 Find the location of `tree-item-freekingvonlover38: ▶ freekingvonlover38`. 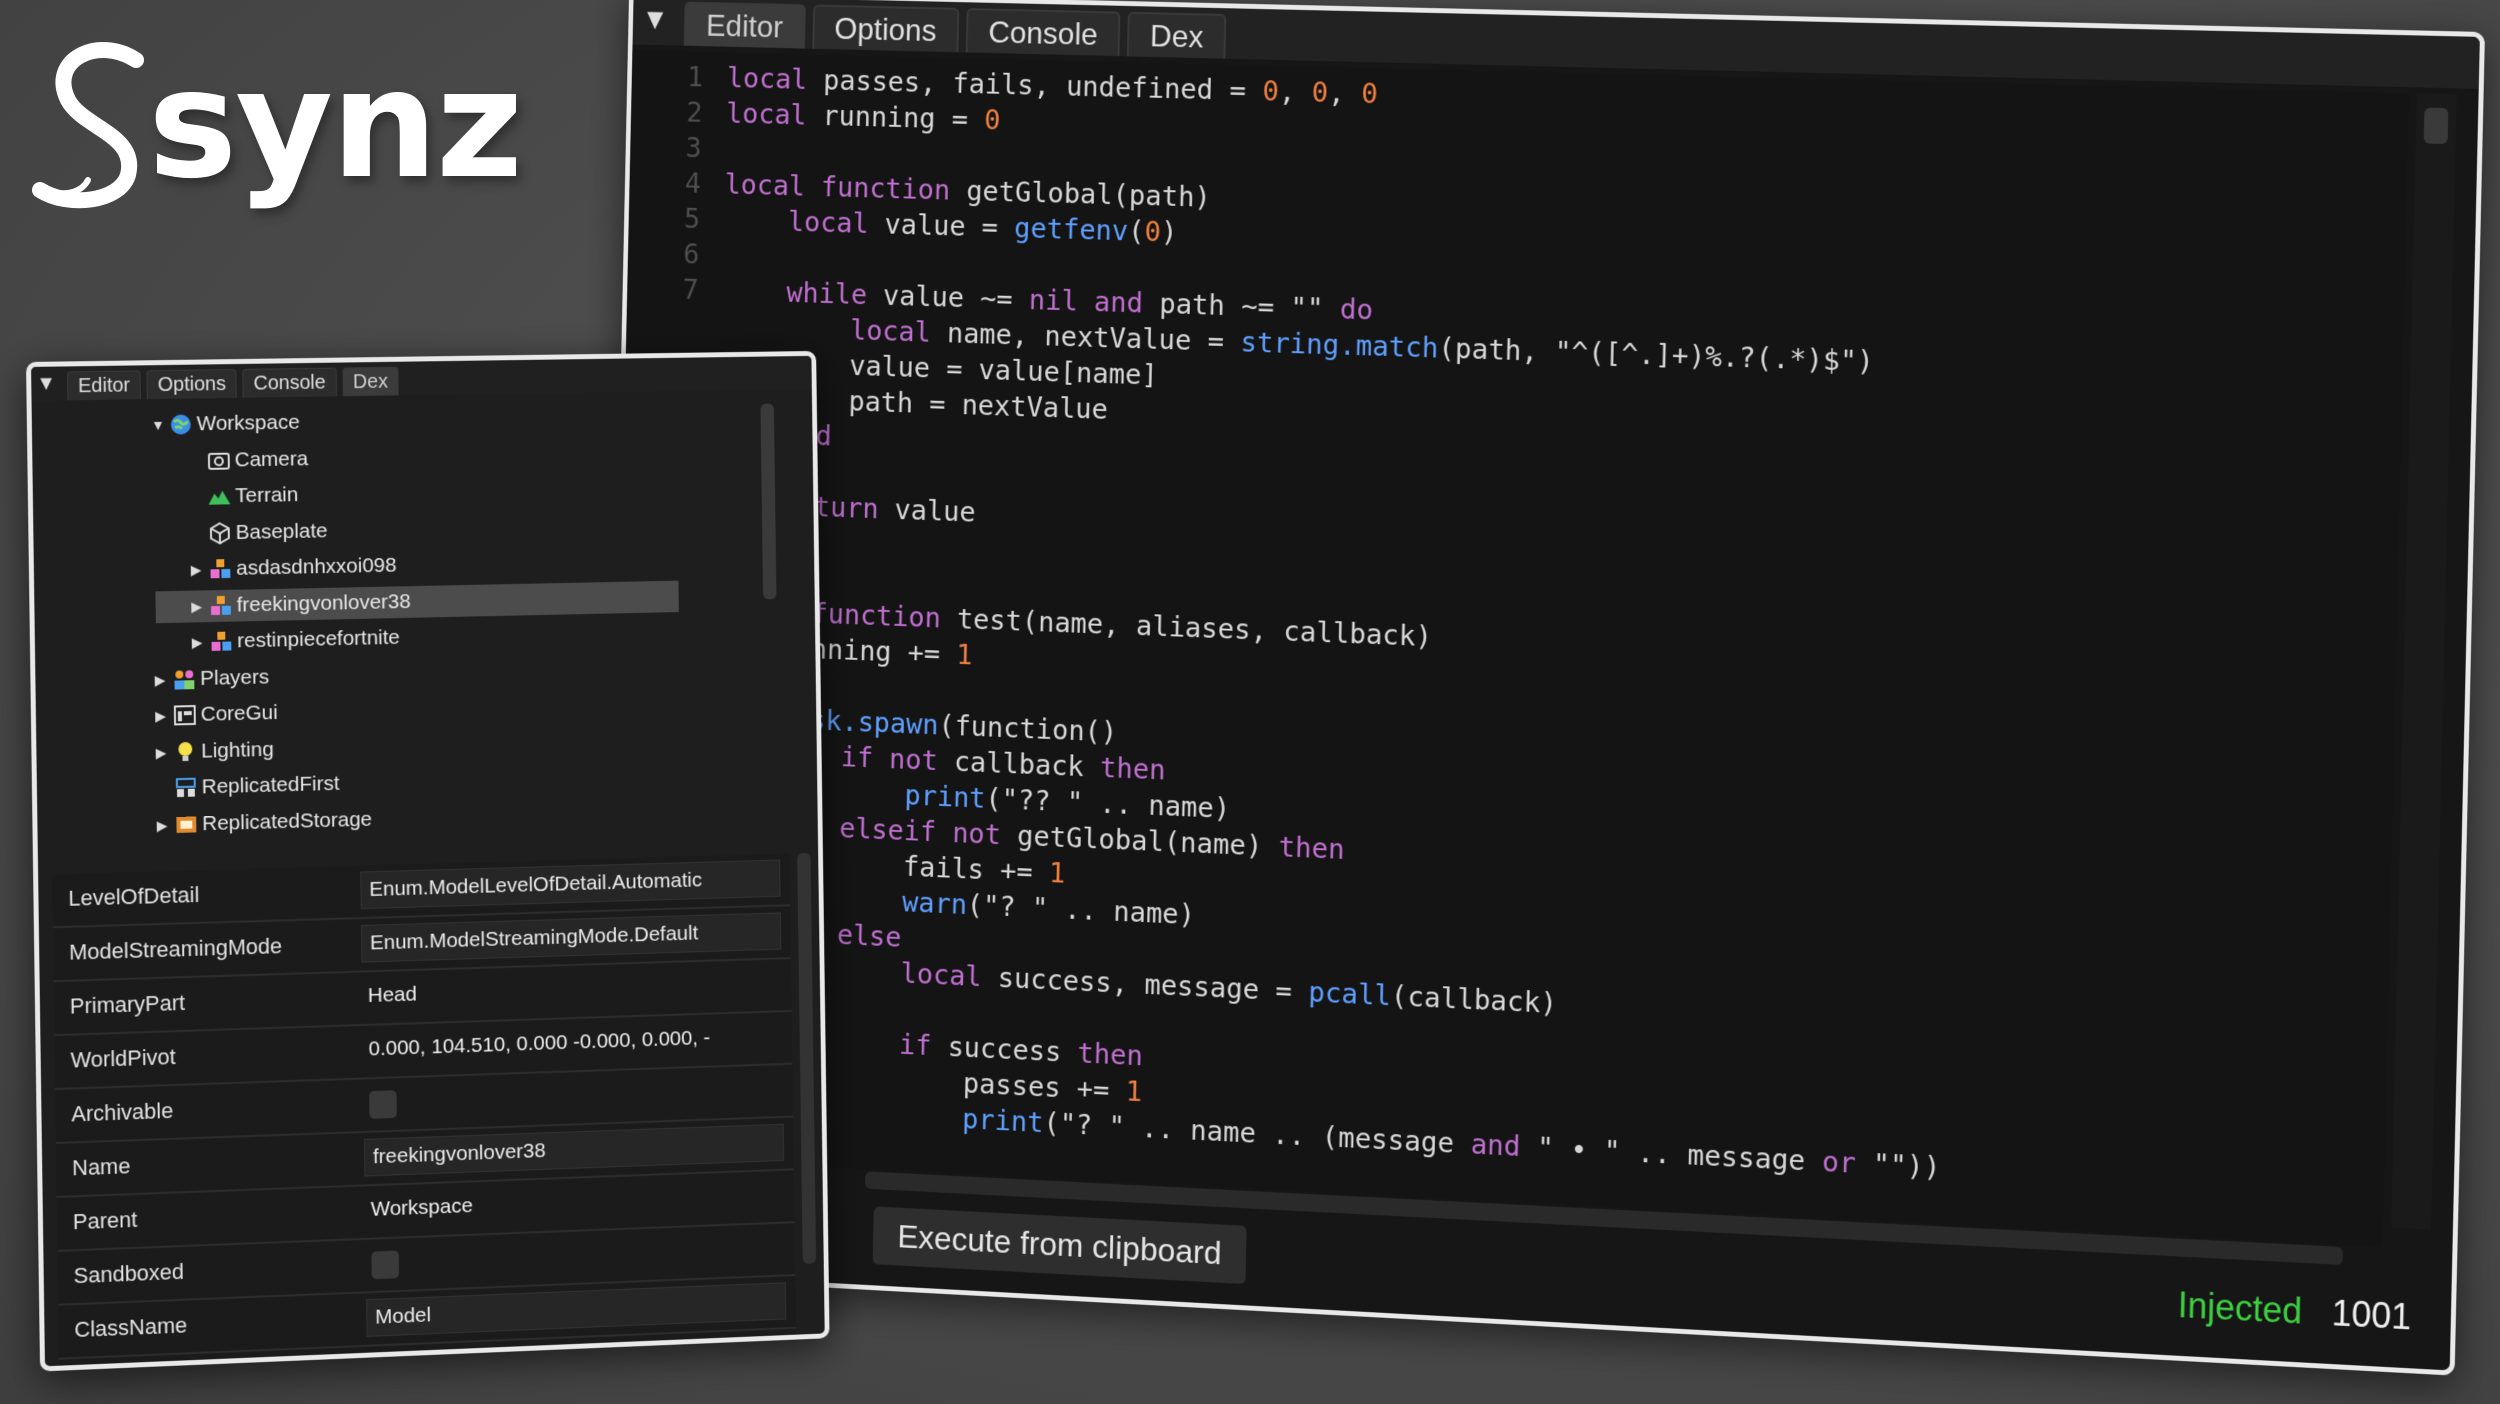

tree-item-freekingvonlover38: ▶ freekingvonlover38 is located at coordinates (417, 601).